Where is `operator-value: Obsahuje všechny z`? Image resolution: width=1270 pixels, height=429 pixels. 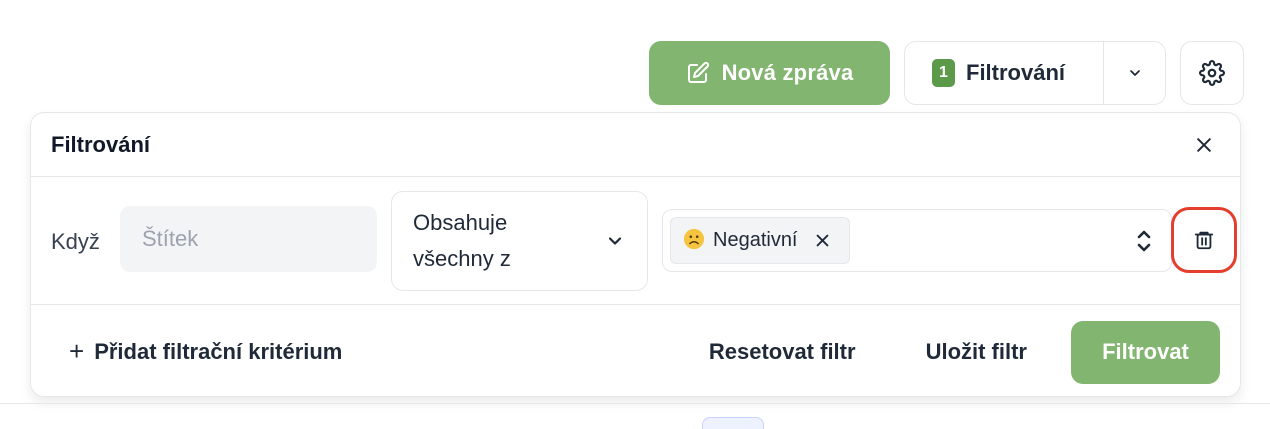
operator-value: Obsahuje všechny z is located at coordinates (462, 240).